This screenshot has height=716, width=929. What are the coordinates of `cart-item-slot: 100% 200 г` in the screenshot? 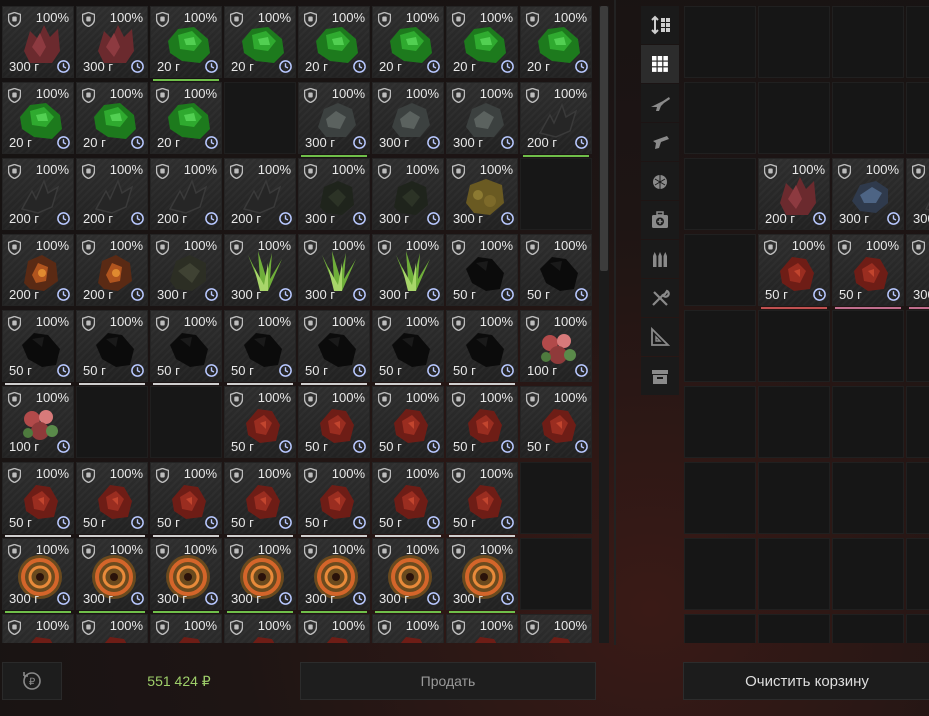 It's located at (794, 194).